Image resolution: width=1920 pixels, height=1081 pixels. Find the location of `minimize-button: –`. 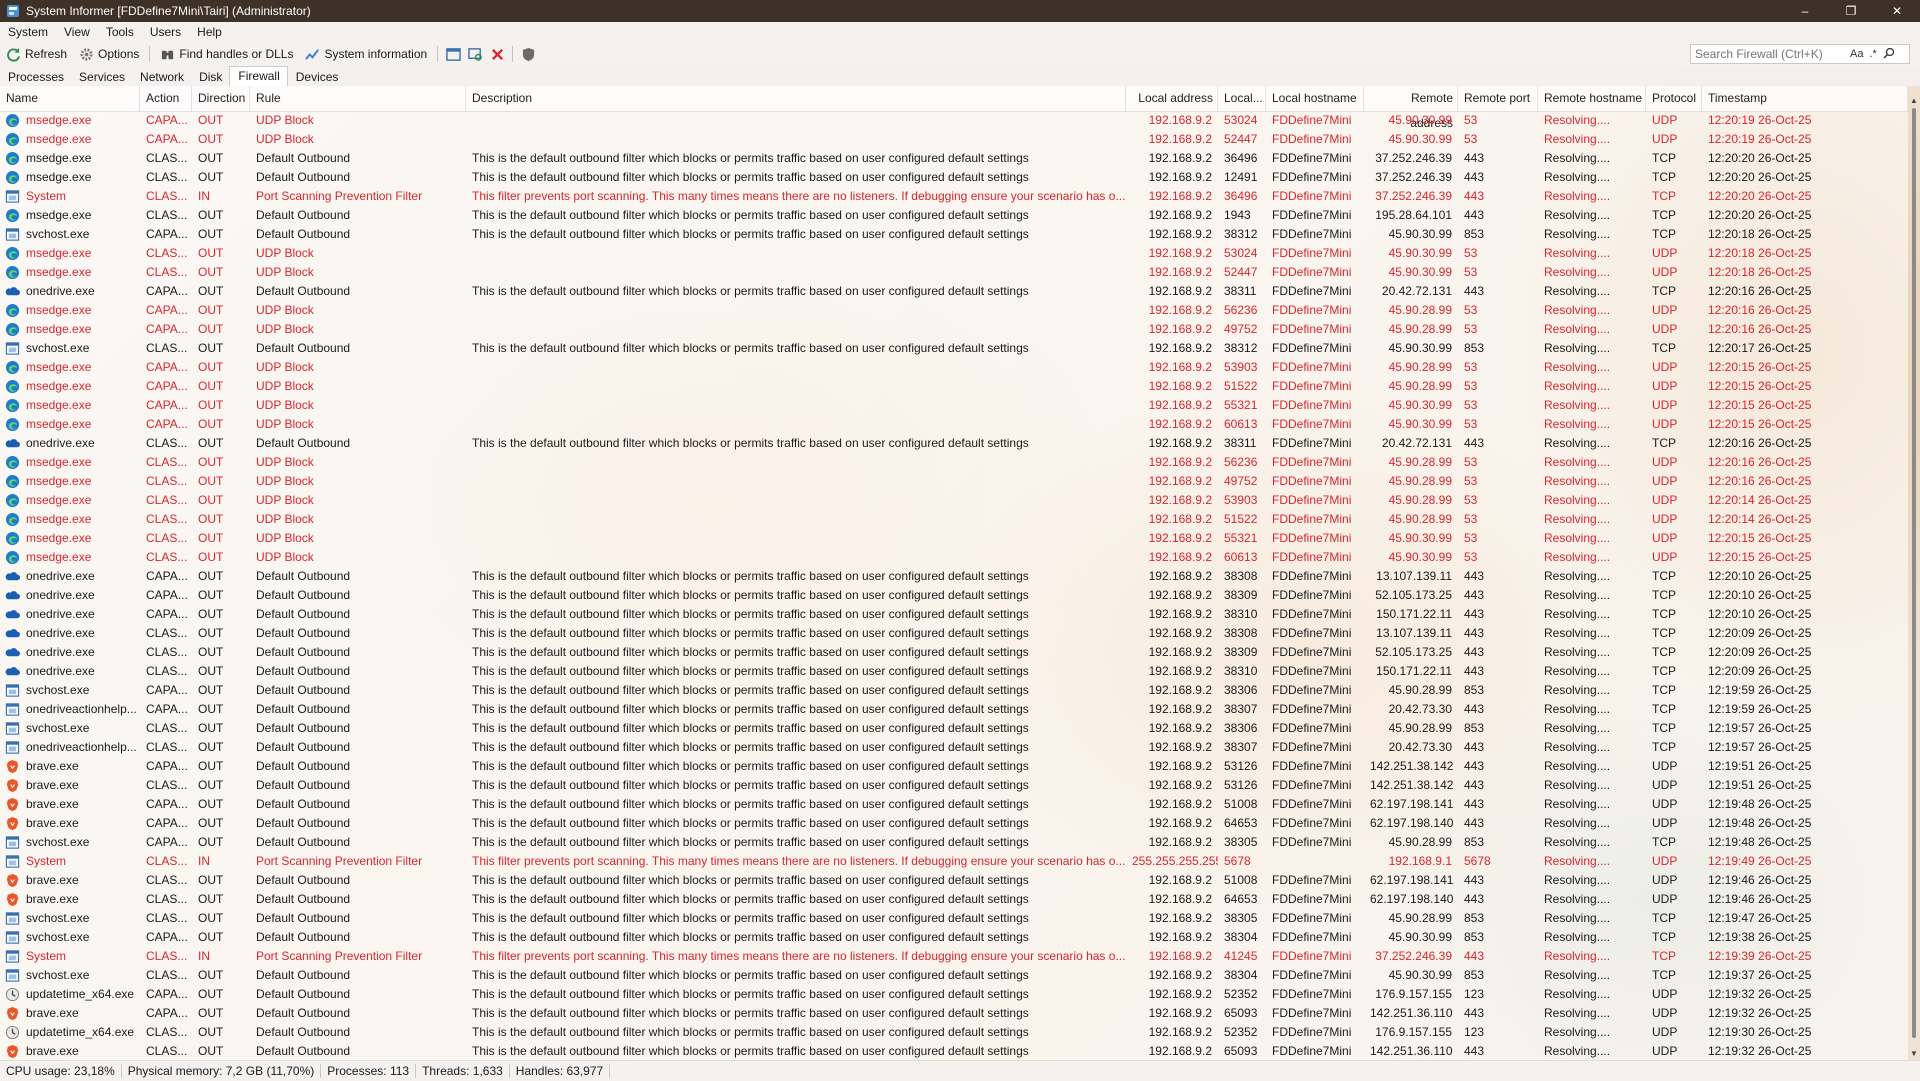

minimize-button: – is located at coordinates (1805, 11).